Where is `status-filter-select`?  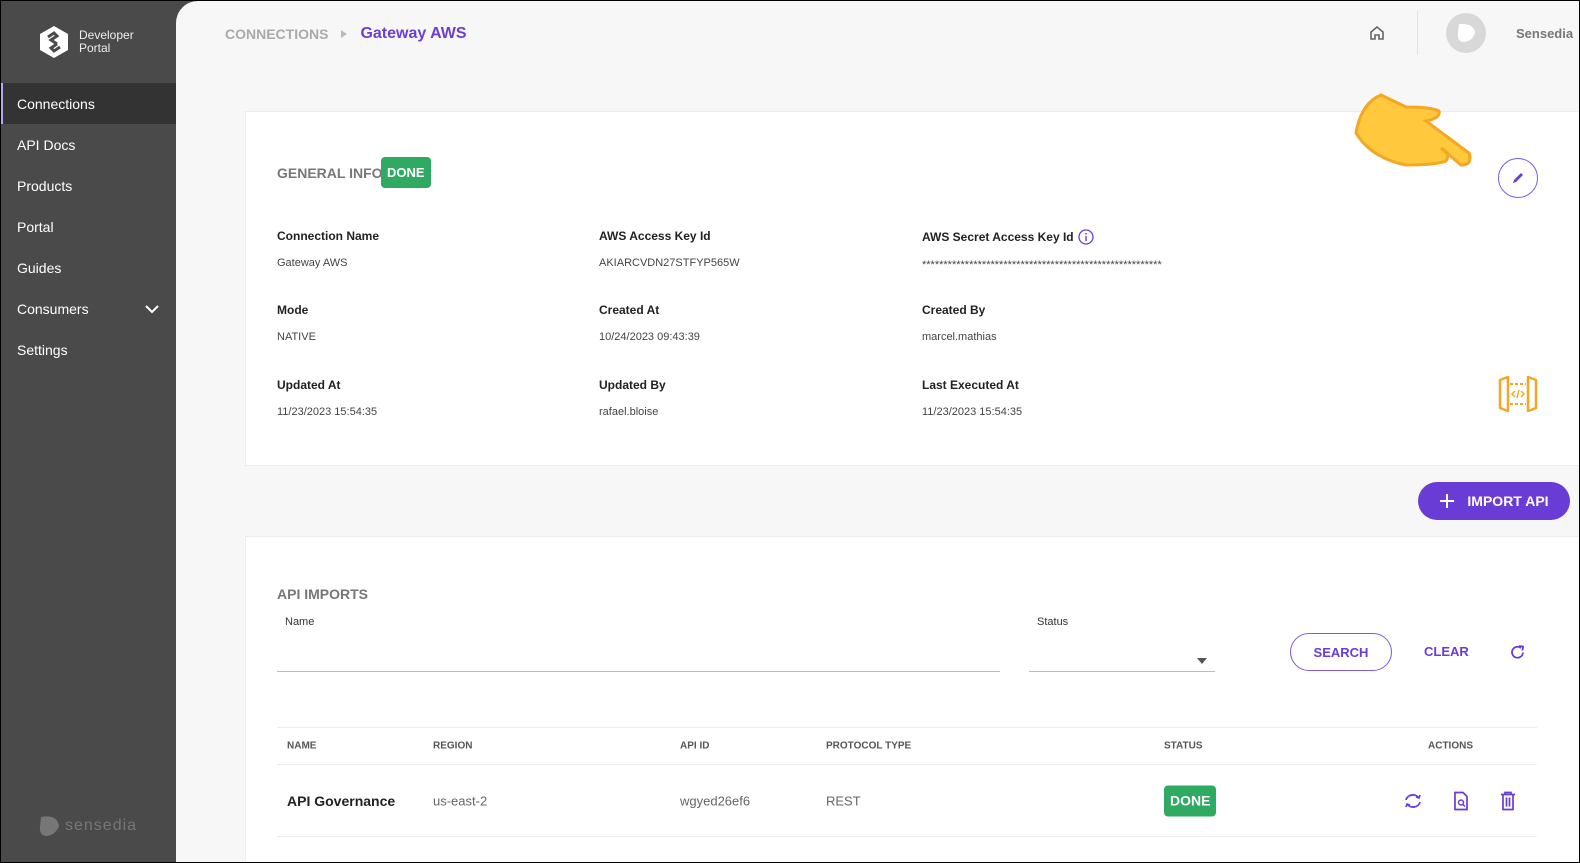
status-filter-select is located at coordinates (1122, 659).